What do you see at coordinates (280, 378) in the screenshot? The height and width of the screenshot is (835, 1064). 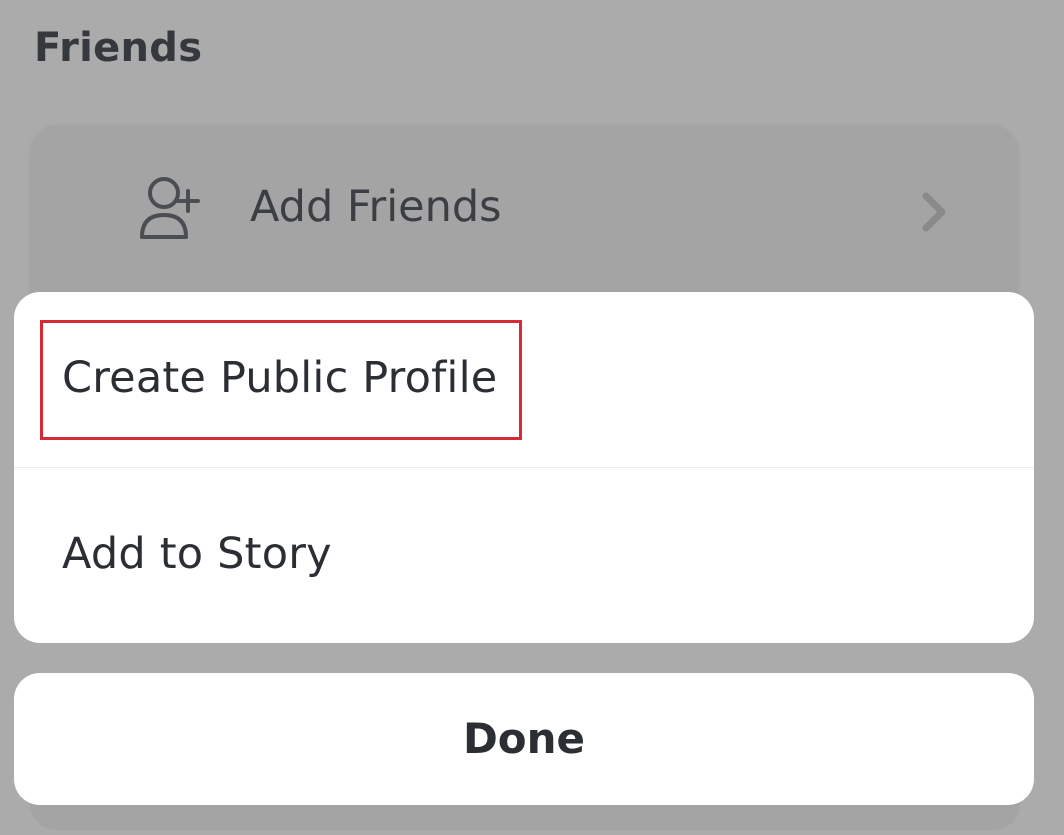 I see `create-public-profile-label: Create Public Profile` at bounding box center [280, 378].